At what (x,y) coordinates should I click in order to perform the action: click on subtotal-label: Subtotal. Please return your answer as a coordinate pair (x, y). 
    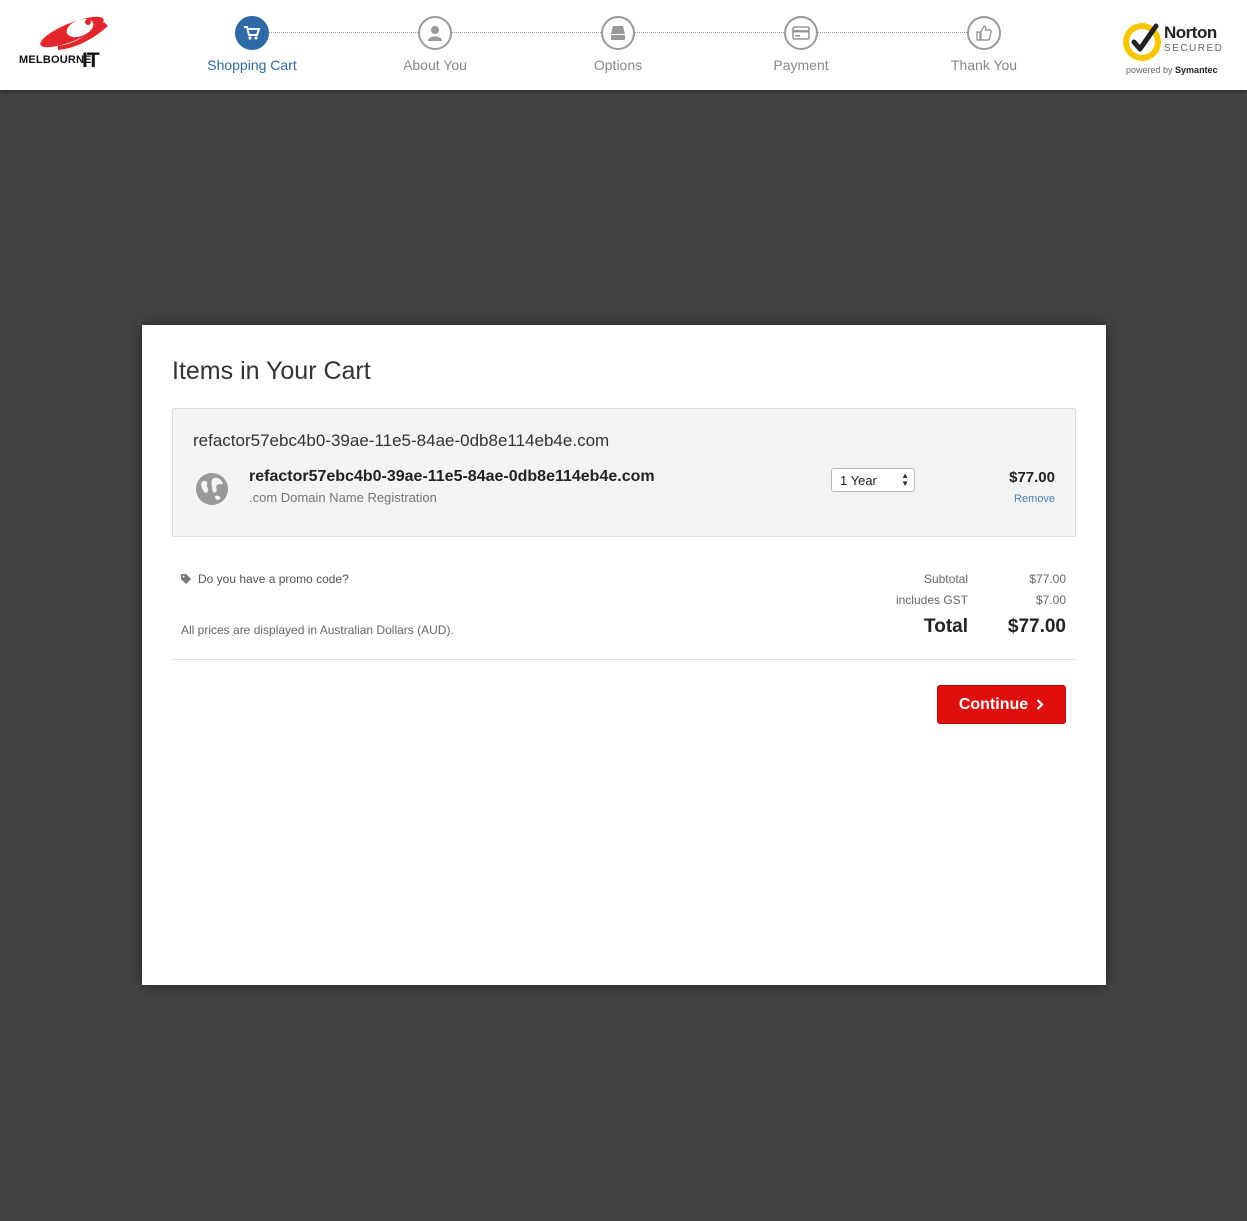
    Looking at the image, I should click on (945, 579).